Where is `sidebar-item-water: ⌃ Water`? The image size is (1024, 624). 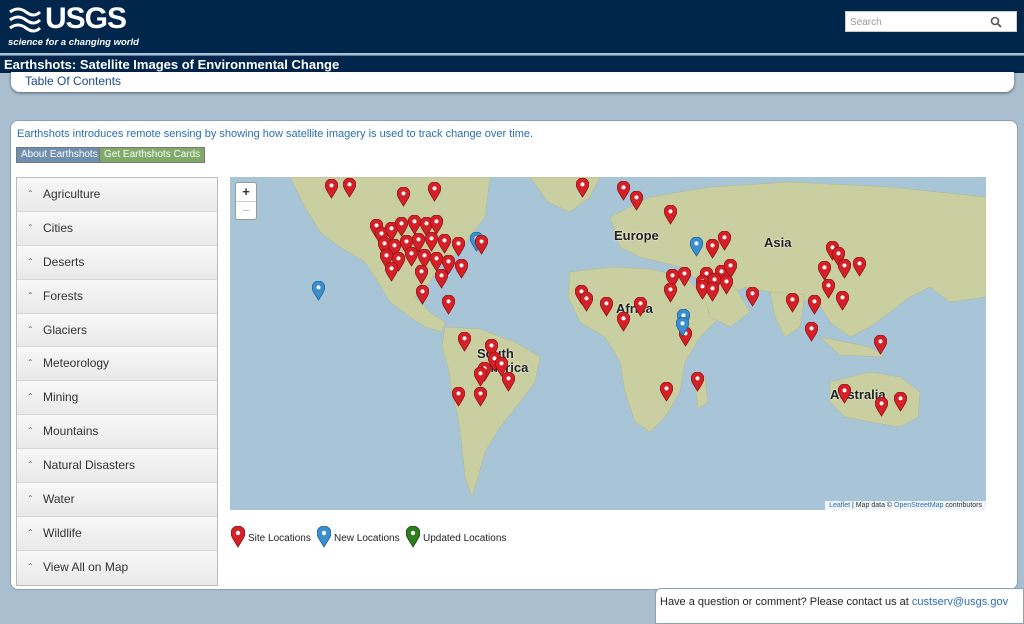 sidebar-item-water: ⌃ Water is located at coordinates (117, 500).